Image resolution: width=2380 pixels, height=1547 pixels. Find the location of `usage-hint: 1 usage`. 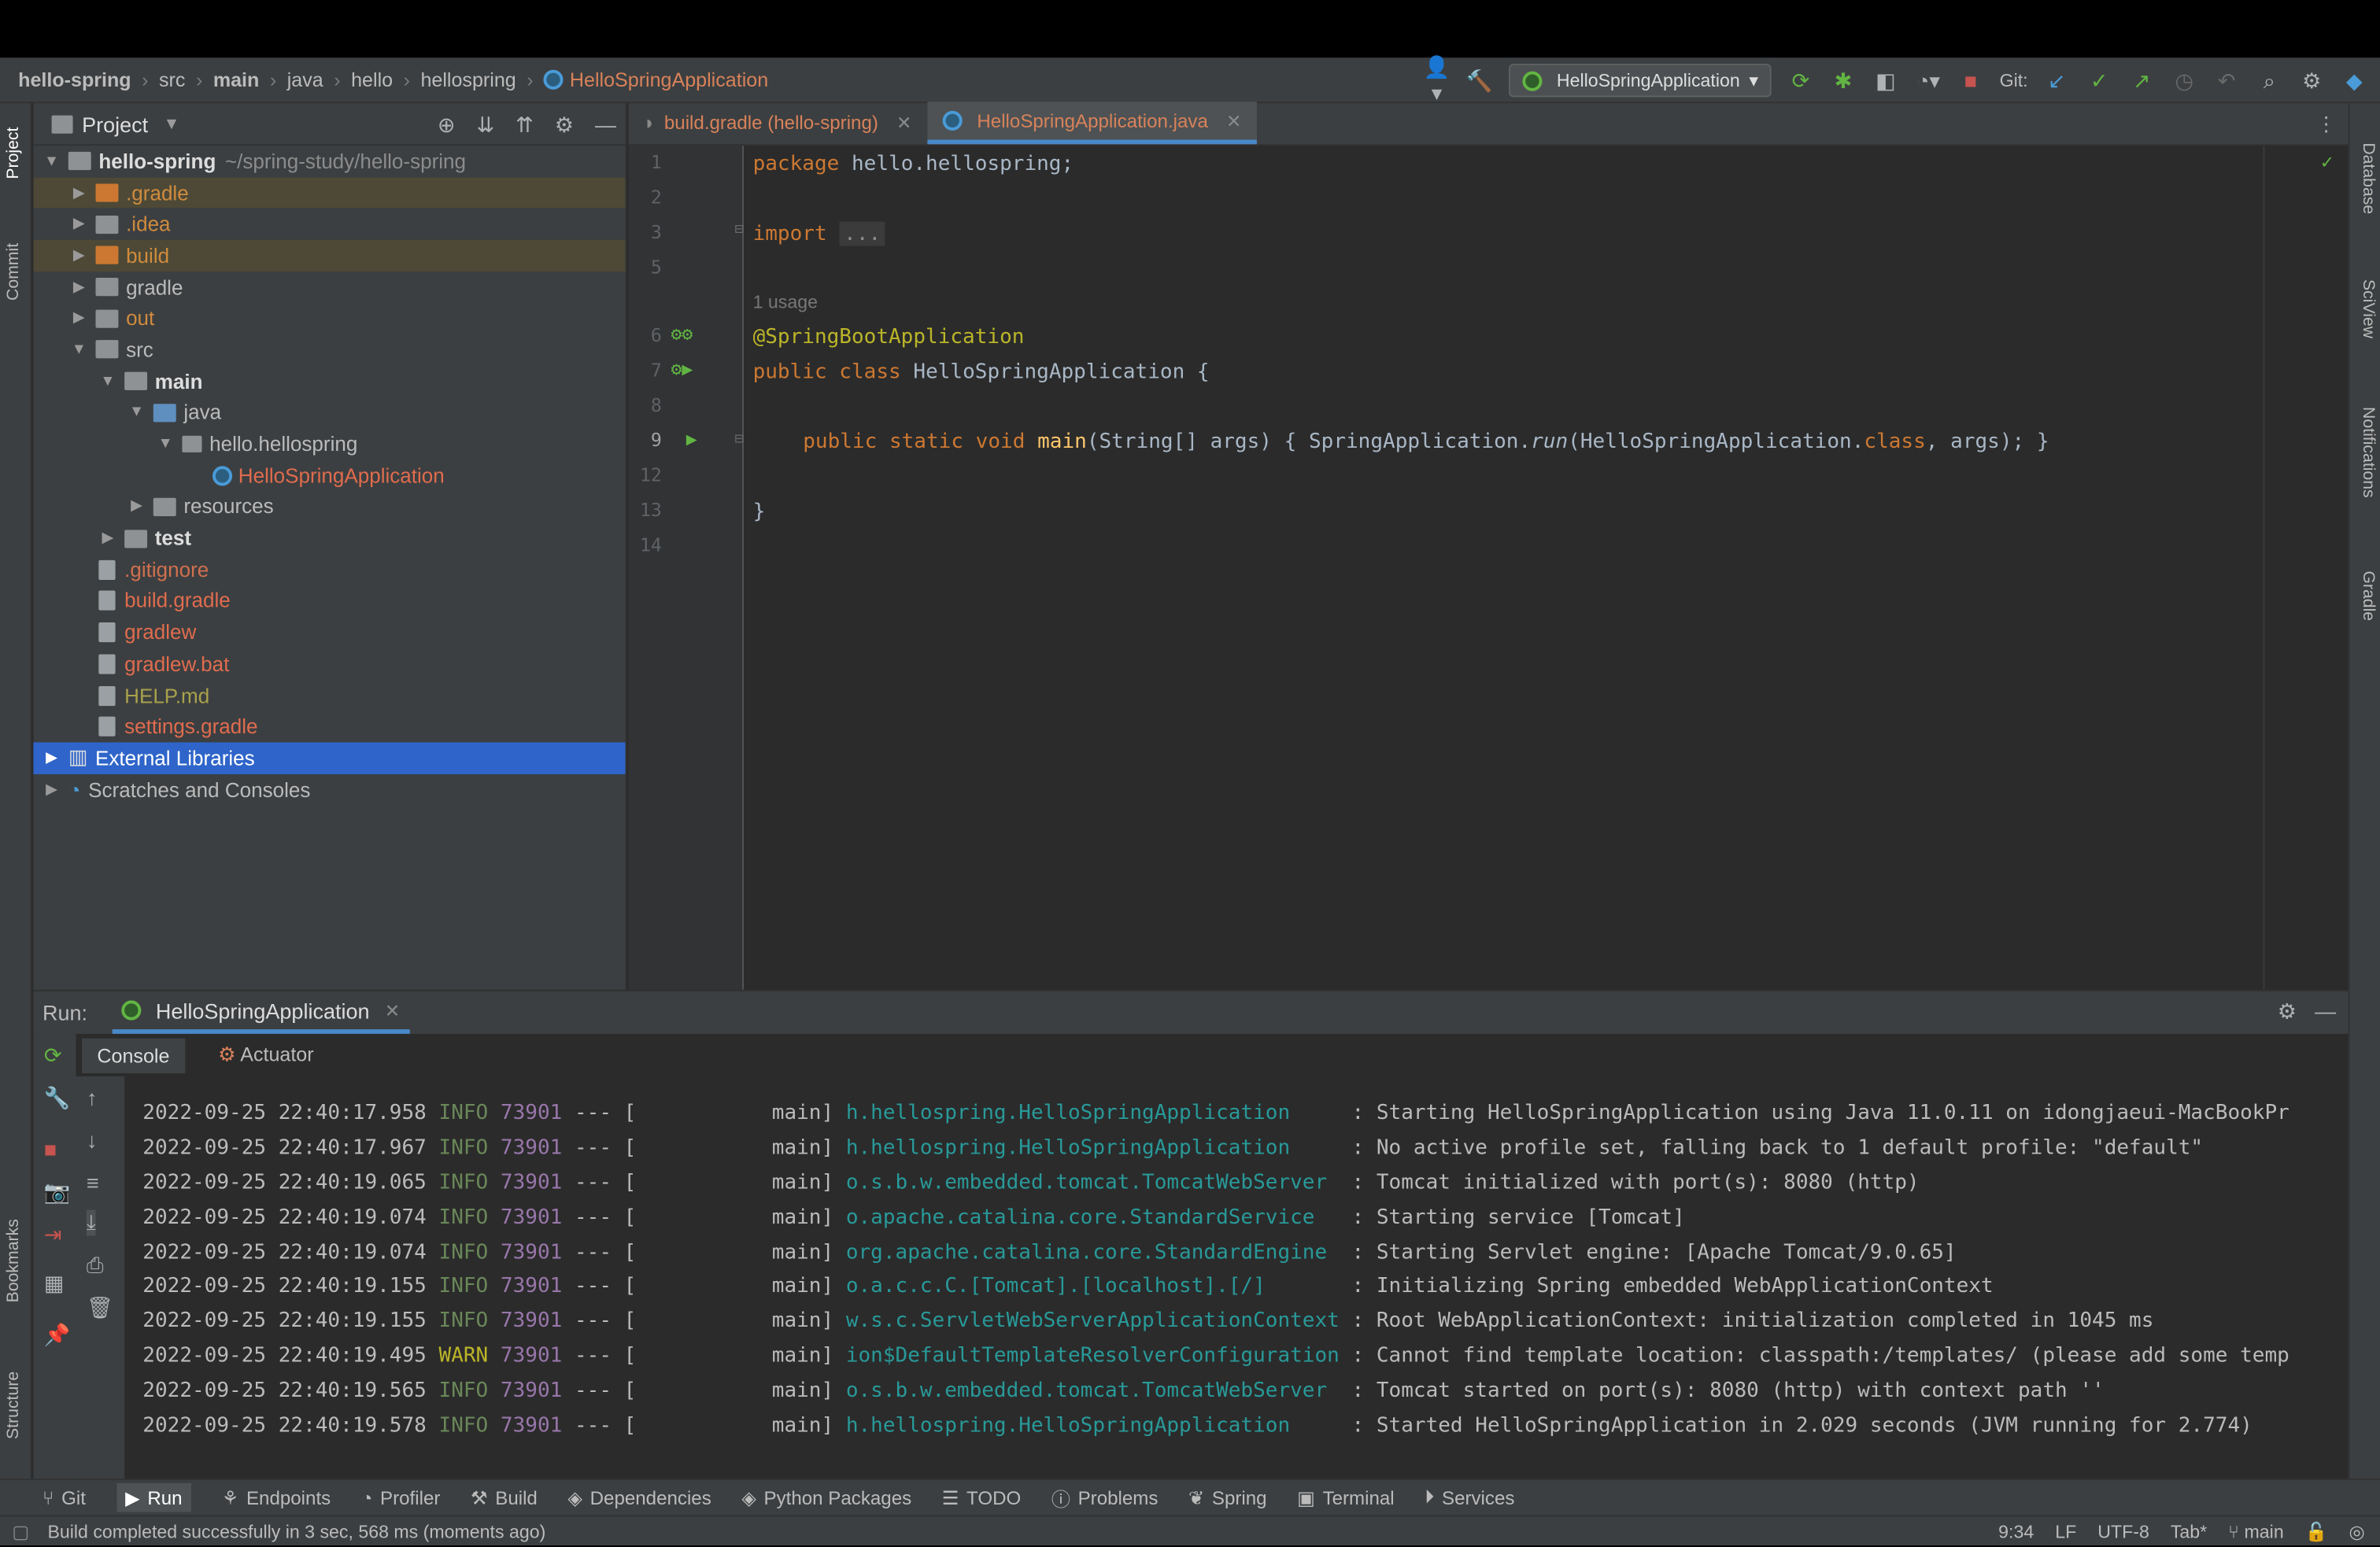

usage-hint: 1 usage is located at coordinates (785, 301).